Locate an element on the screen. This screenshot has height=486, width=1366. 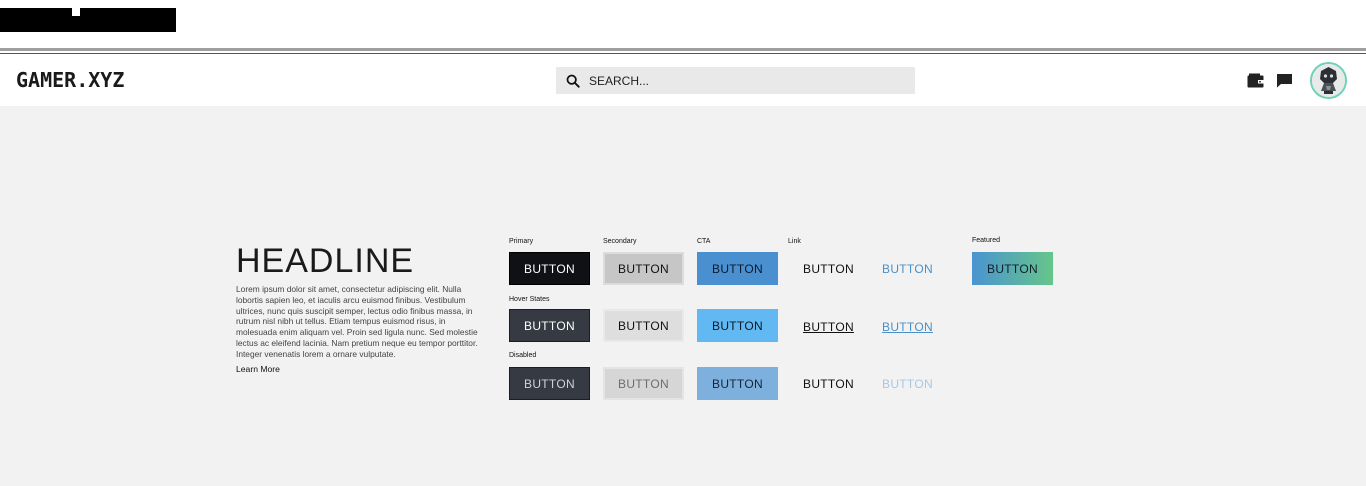
wallet-icon is located at coordinates (1255, 80).